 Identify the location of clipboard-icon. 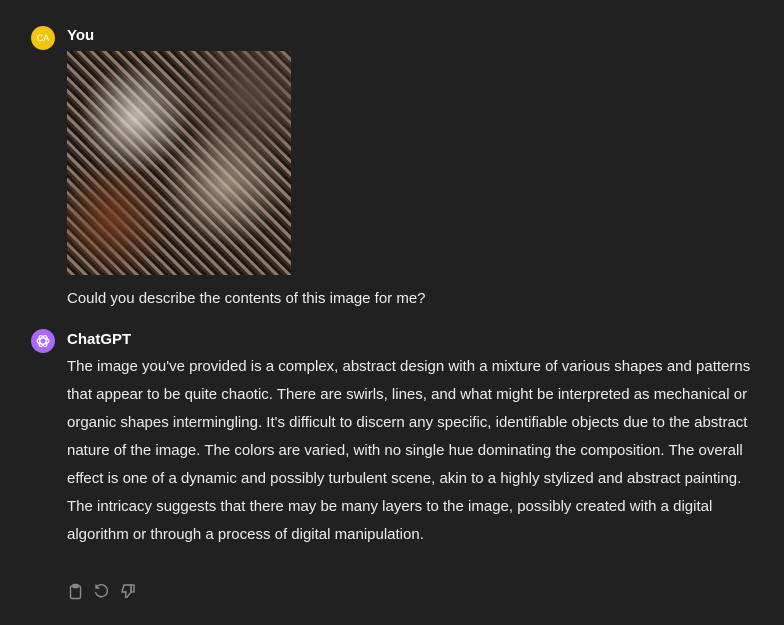
(75, 591).